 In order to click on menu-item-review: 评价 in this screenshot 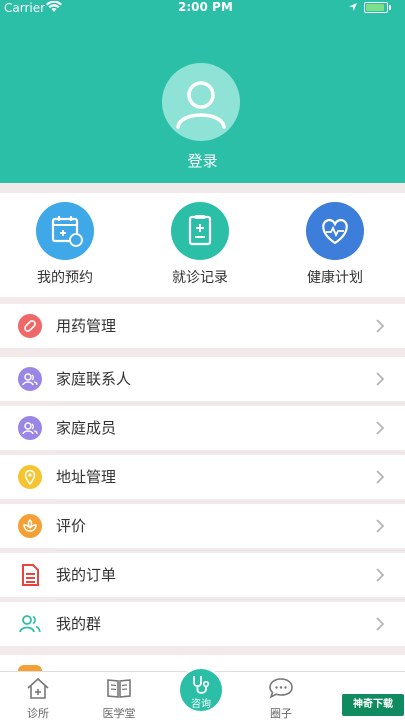, I will do `click(202, 526)`.